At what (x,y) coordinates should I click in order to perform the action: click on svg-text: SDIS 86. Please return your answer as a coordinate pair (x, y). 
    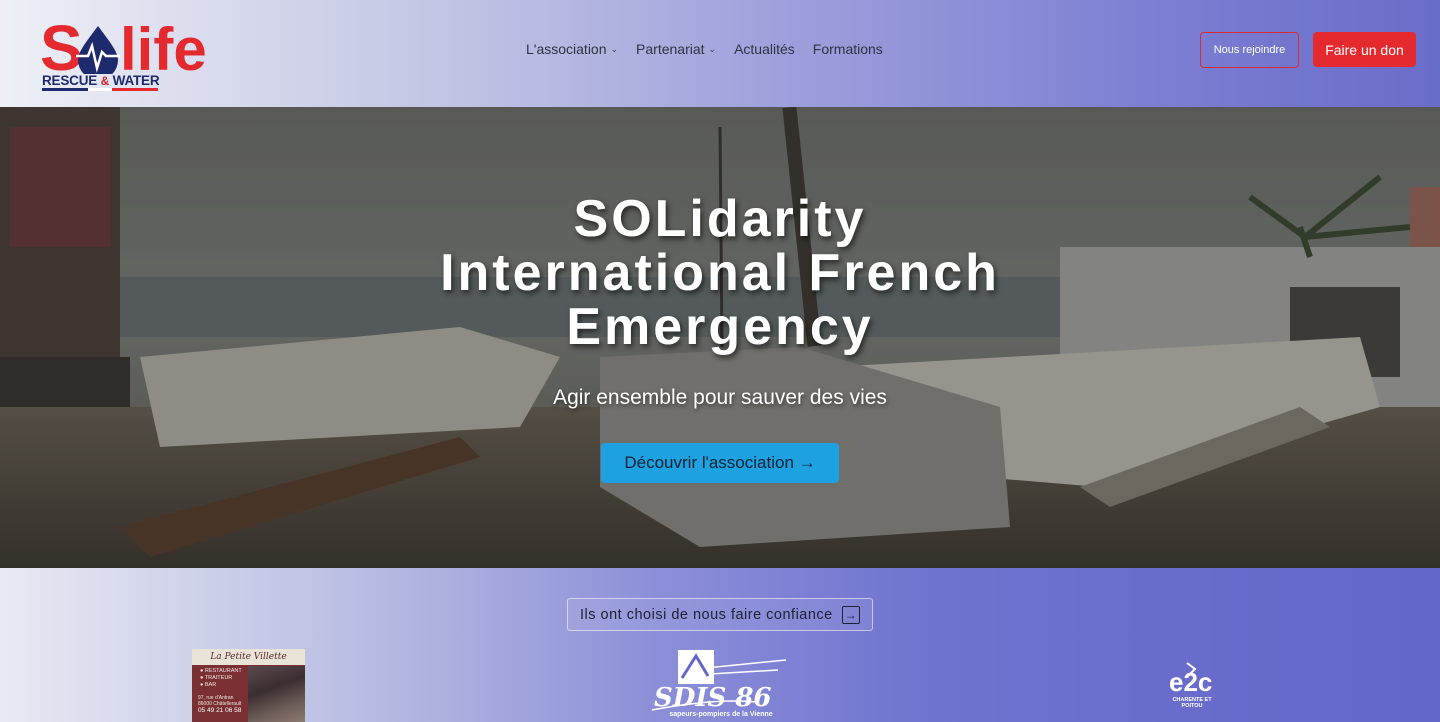
    Looking at the image, I should click on (713, 697).